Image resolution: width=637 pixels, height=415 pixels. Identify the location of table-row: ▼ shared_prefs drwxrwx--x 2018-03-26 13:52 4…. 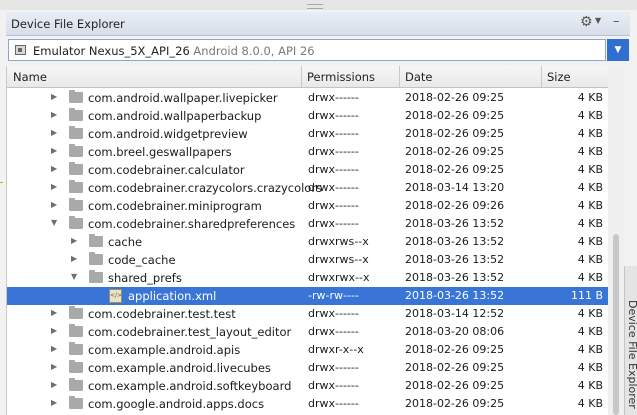
(308, 278).